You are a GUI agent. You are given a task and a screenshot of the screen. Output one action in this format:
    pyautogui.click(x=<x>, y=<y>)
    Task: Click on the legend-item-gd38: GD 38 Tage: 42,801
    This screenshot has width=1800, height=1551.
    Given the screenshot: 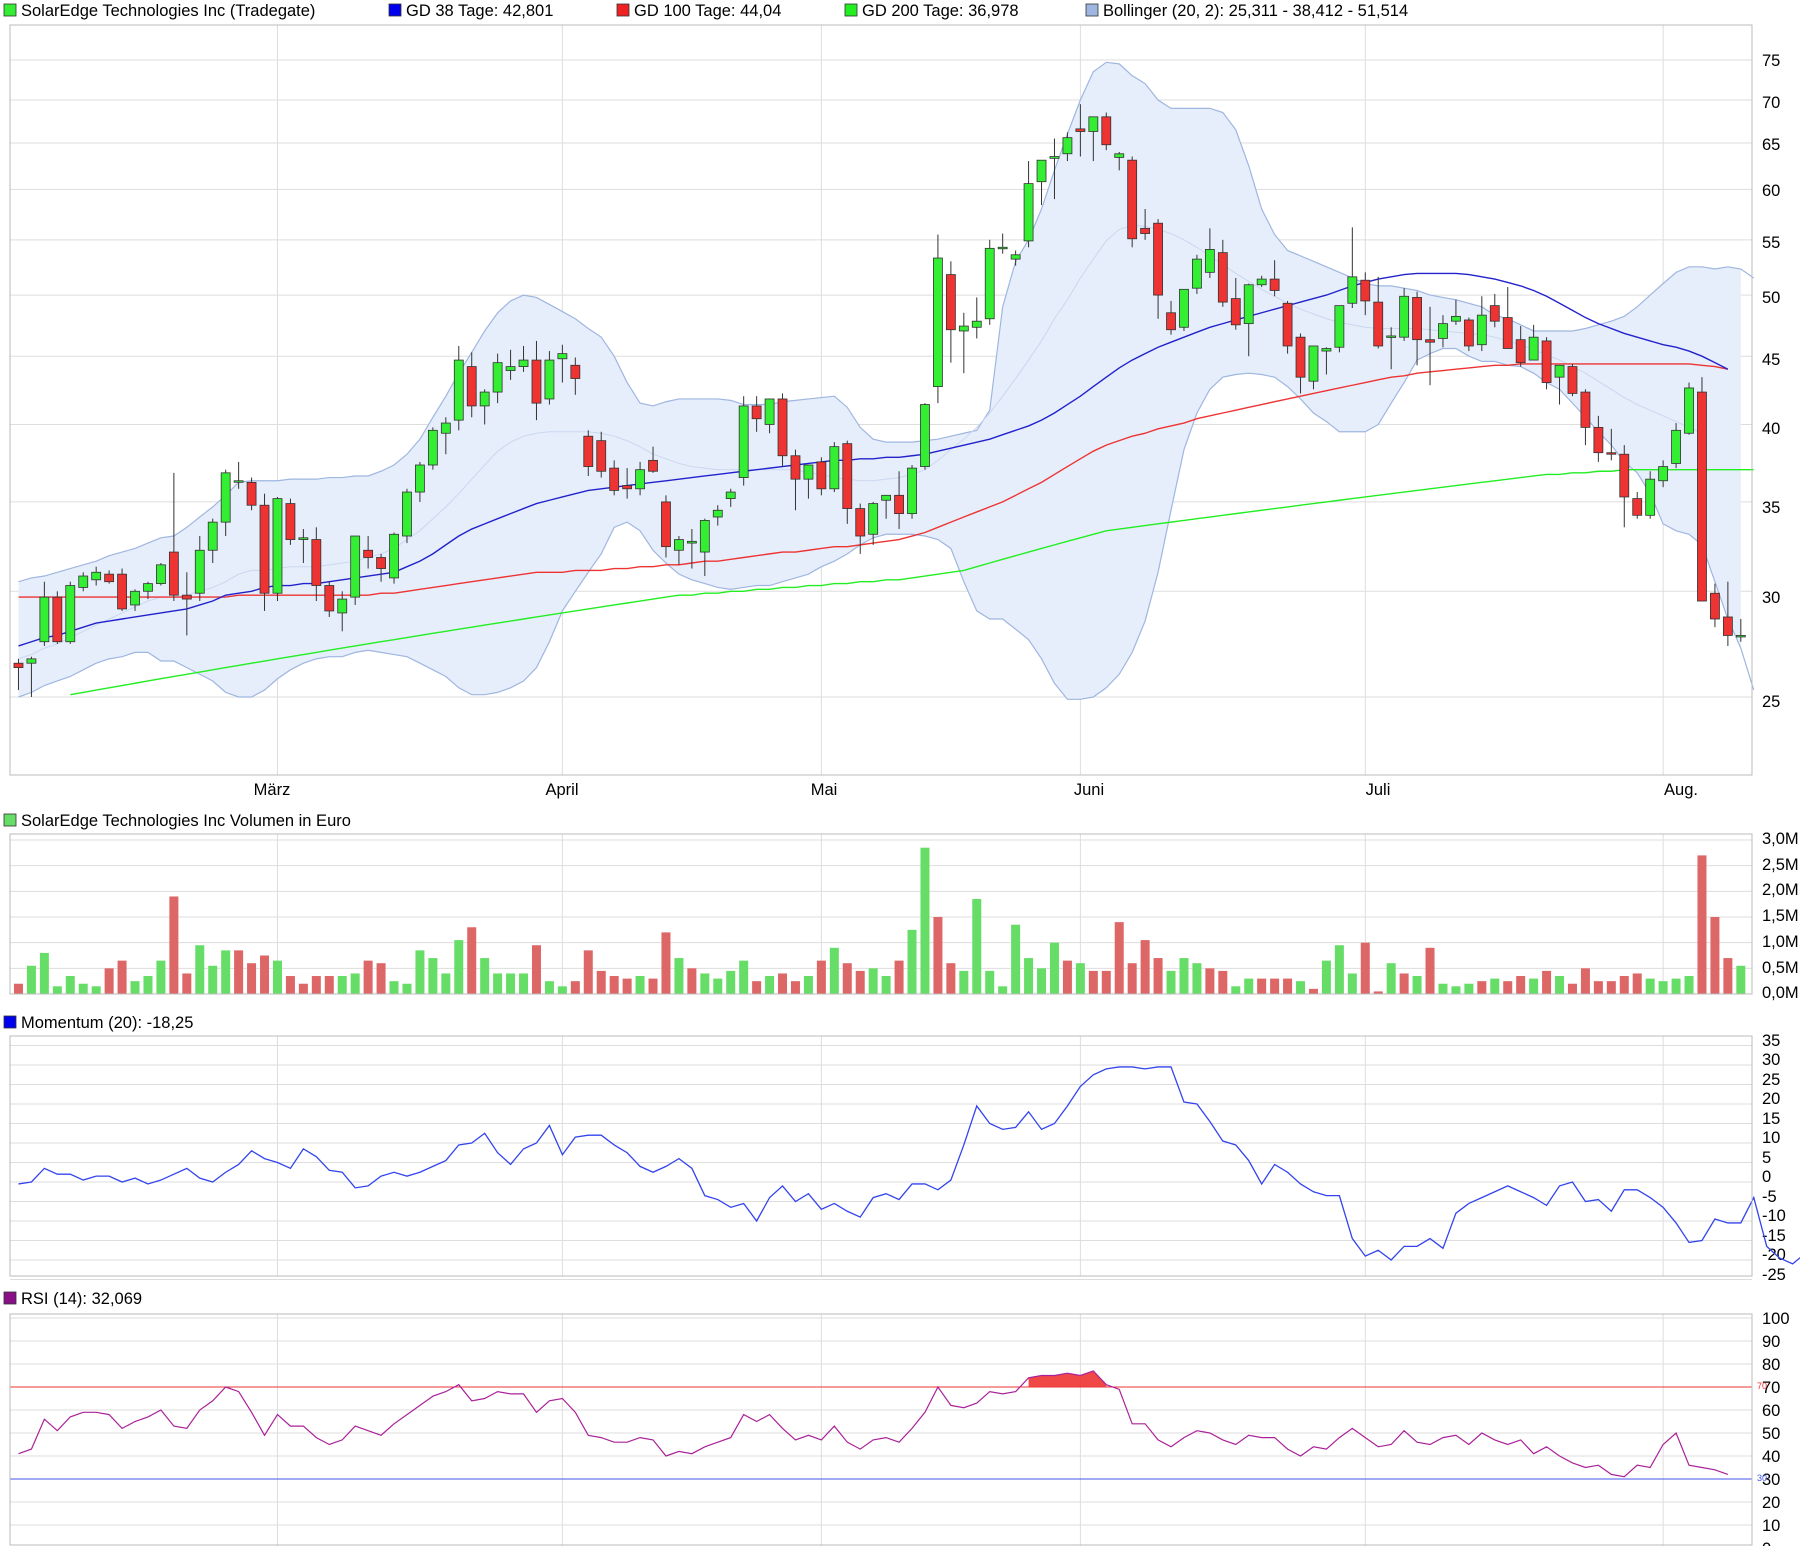 What is the action you would take?
    pyautogui.click(x=470, y=11)
    